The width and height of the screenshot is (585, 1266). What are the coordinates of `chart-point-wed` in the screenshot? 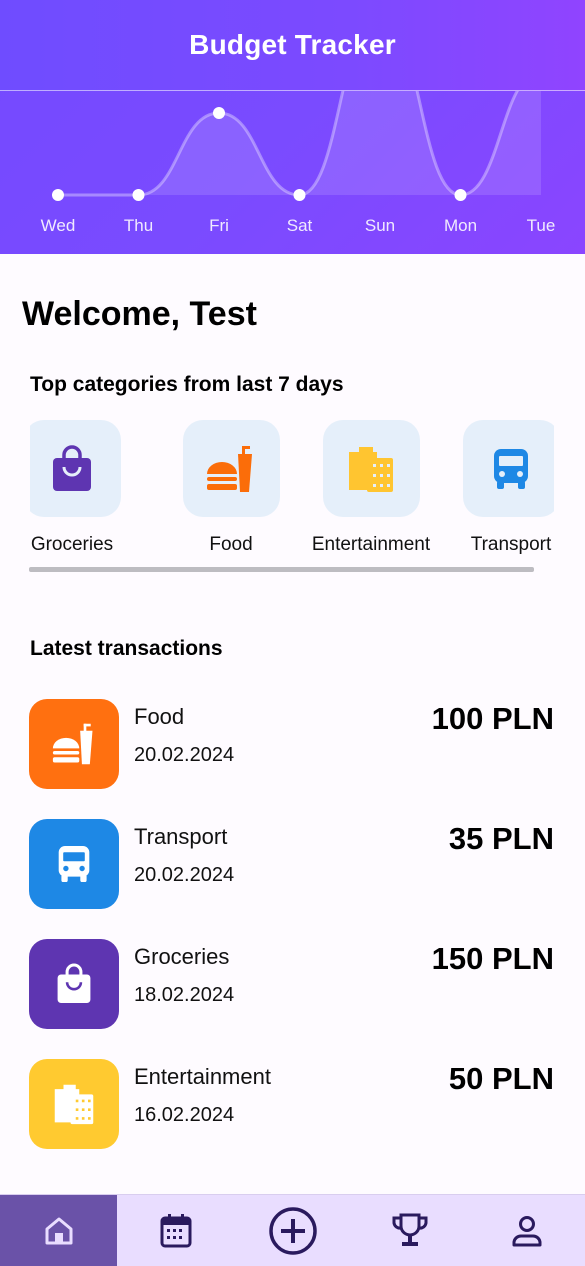 It's located at (58, 195).